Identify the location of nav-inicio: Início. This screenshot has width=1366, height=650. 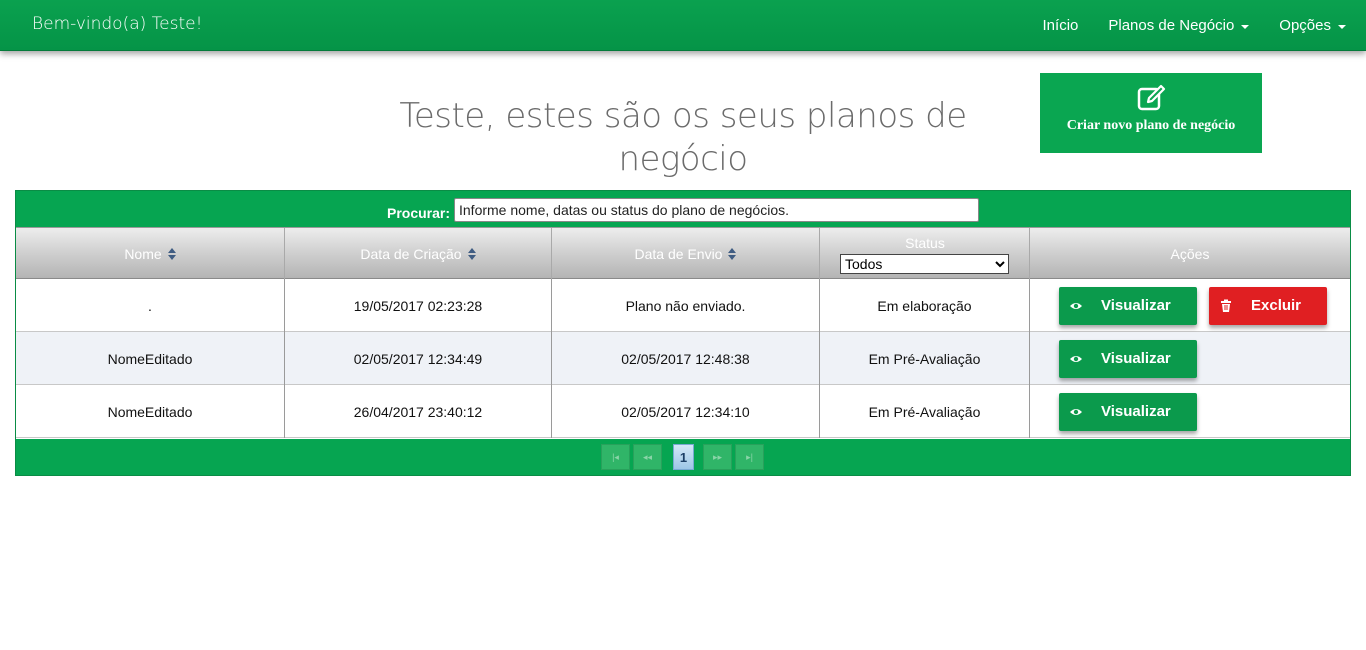
(1061, 25).